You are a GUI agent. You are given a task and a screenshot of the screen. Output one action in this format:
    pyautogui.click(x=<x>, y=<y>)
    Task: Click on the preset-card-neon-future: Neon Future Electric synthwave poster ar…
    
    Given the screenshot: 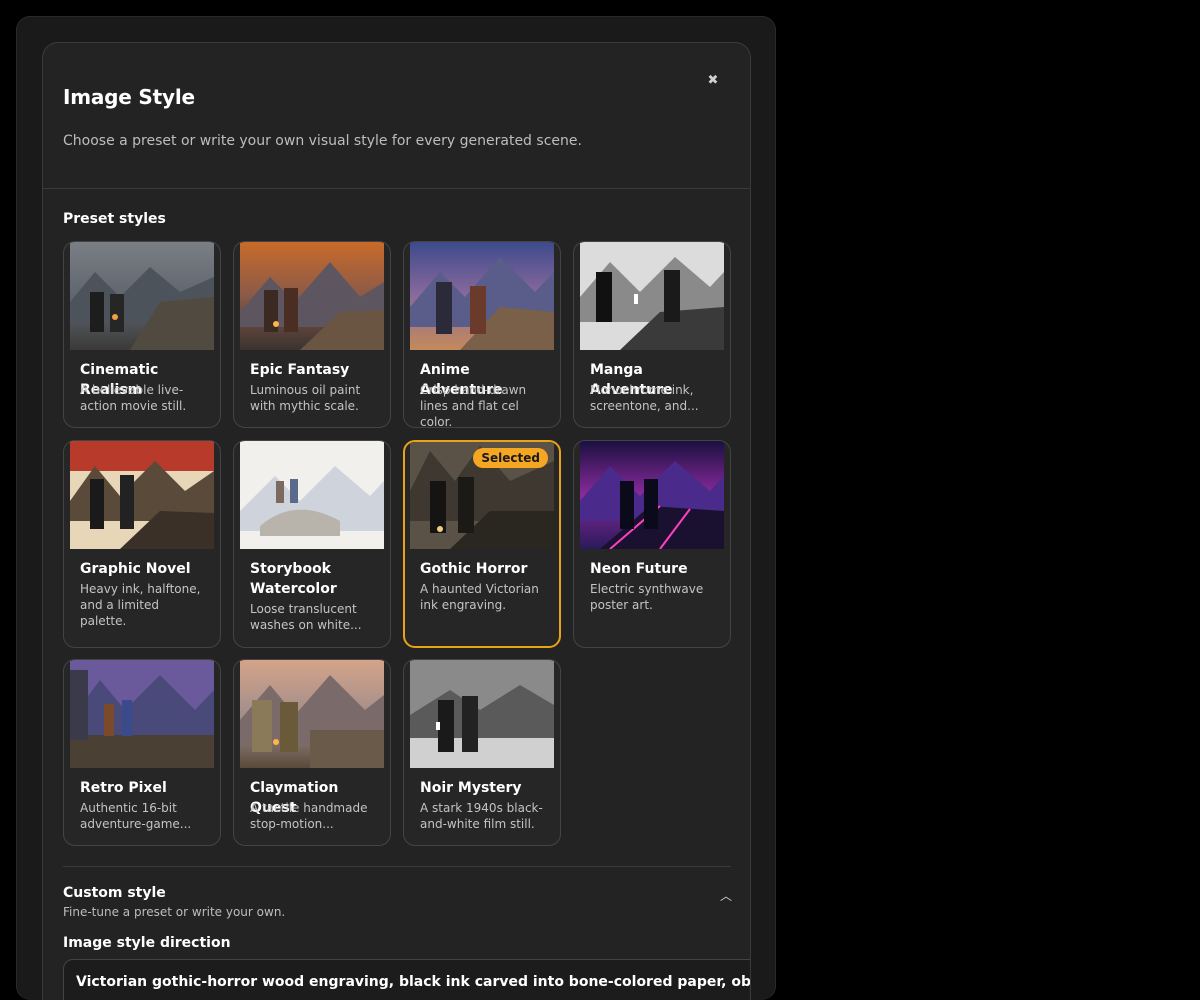 What is the action you would take?
    pyautogui.click(x=652, y=544)
    